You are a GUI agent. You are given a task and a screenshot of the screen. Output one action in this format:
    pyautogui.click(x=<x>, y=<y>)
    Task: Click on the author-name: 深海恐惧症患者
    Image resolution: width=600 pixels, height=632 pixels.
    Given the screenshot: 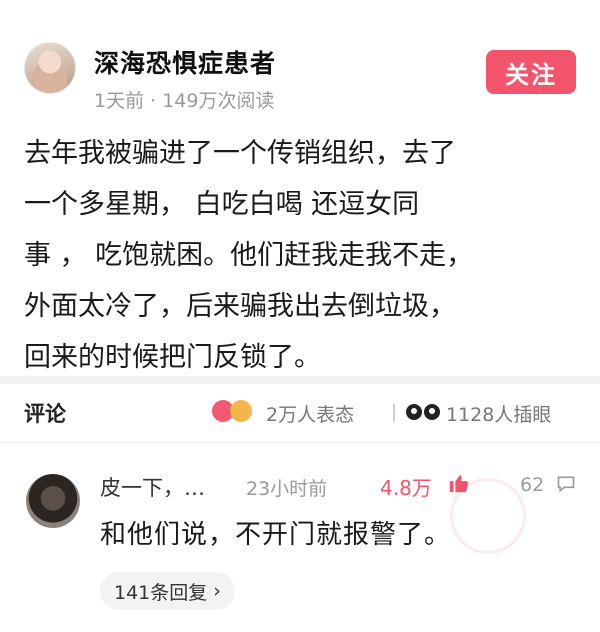 What is the action you would take?
    pyautogui.click(x=185, y=62)
    